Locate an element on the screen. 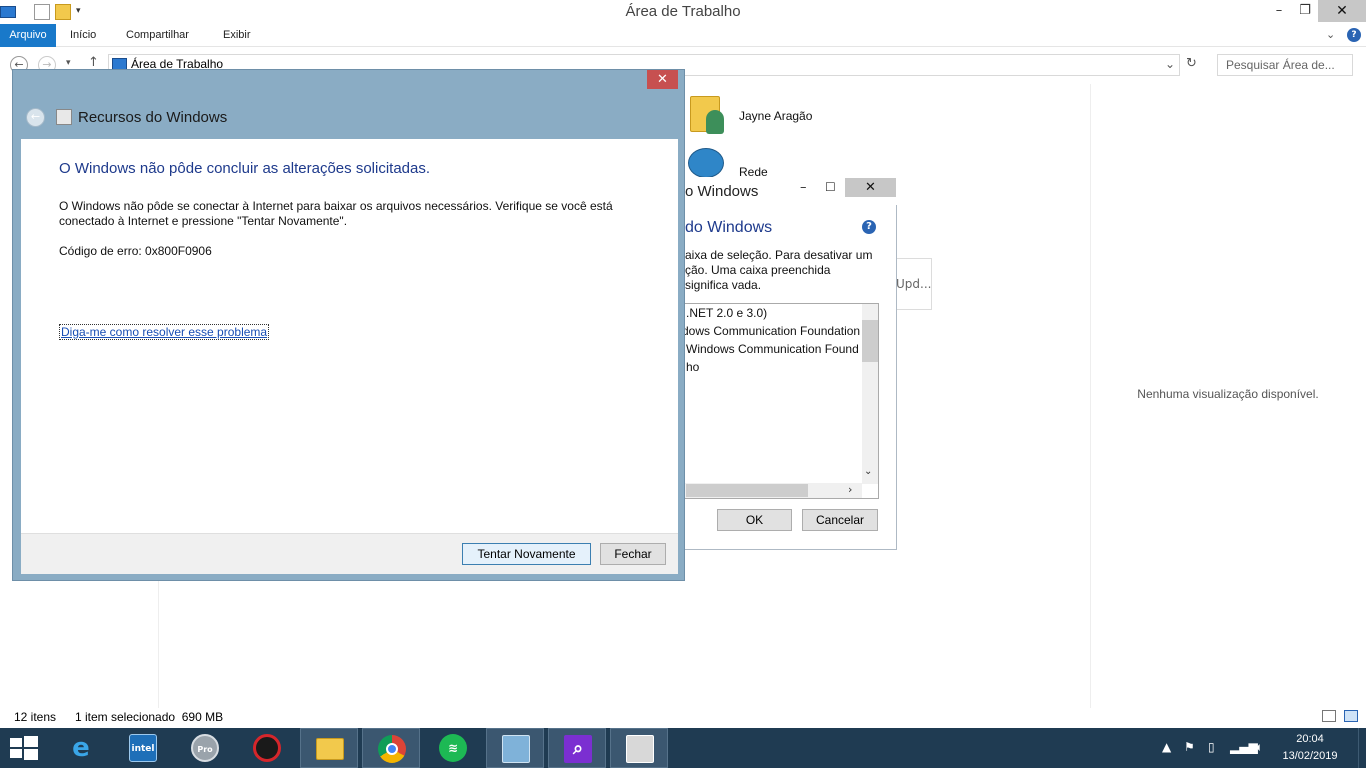 This screenshot has height=768, width=1366. taskbar-chrome is located at coordinates (391, 748).